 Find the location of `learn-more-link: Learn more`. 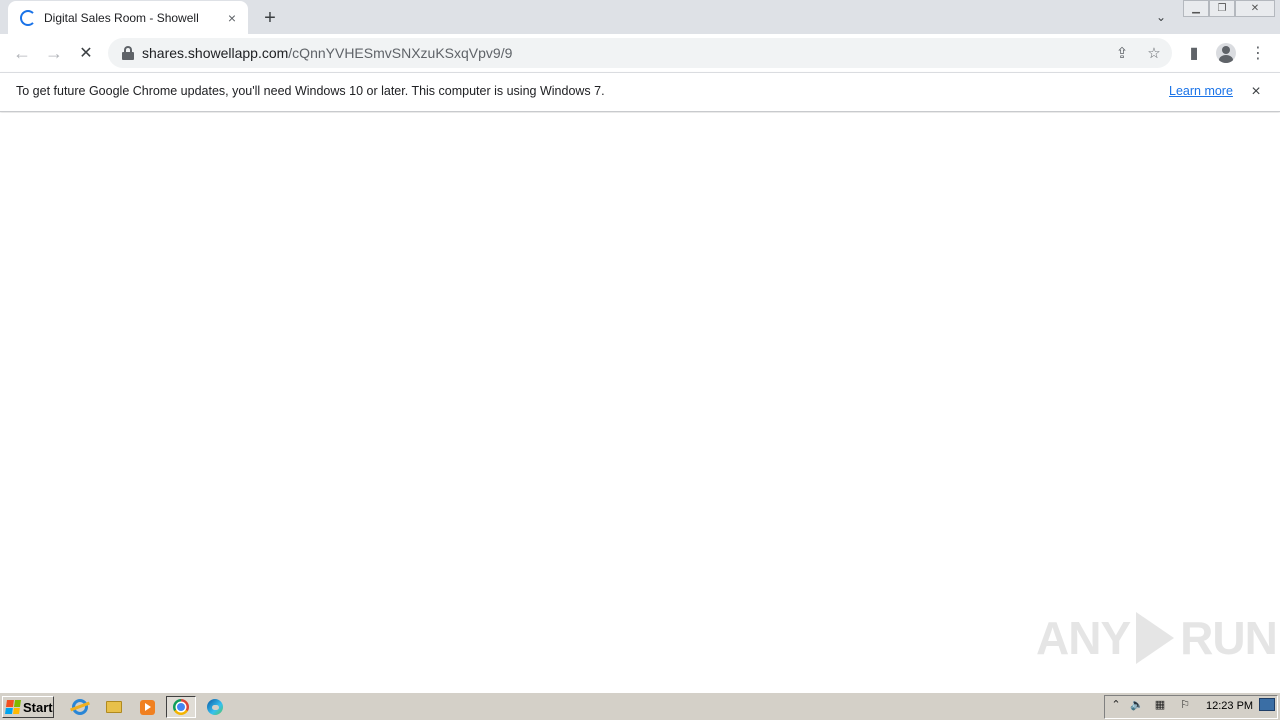

learn-more-link: Learn more is located at coordinates (1201, 91).